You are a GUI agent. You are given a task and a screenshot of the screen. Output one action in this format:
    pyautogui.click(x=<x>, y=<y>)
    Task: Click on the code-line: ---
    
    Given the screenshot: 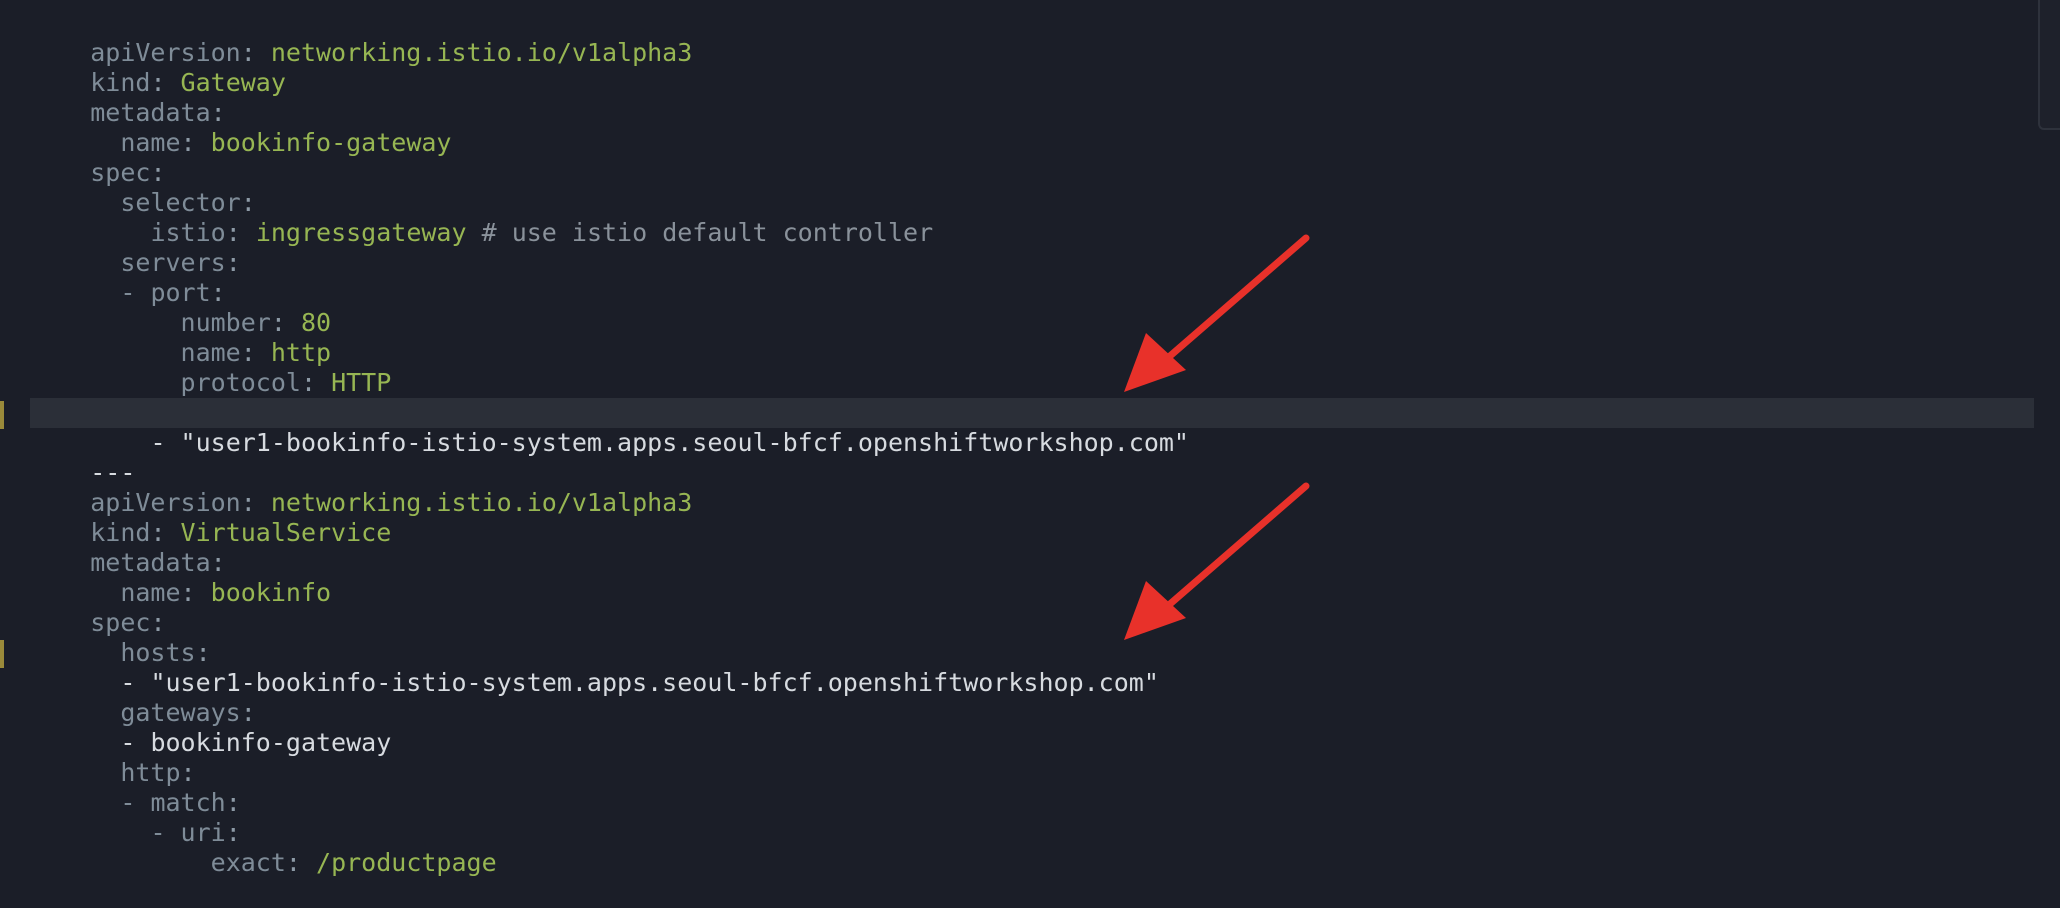 What is the action you would take?
    pyautogui.click(x=82, y=457)
    